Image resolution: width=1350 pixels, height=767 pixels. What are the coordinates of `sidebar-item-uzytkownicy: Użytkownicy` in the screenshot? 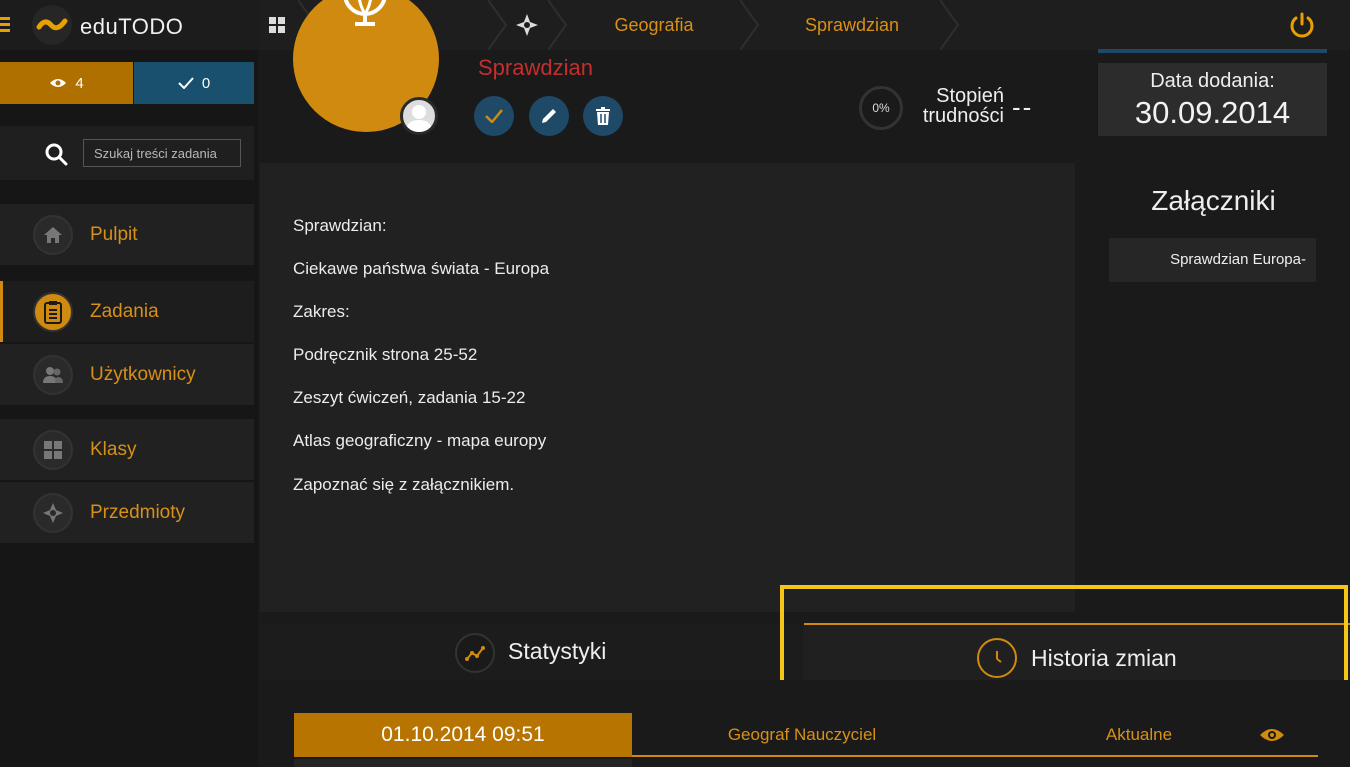 It's located at (127, 374).